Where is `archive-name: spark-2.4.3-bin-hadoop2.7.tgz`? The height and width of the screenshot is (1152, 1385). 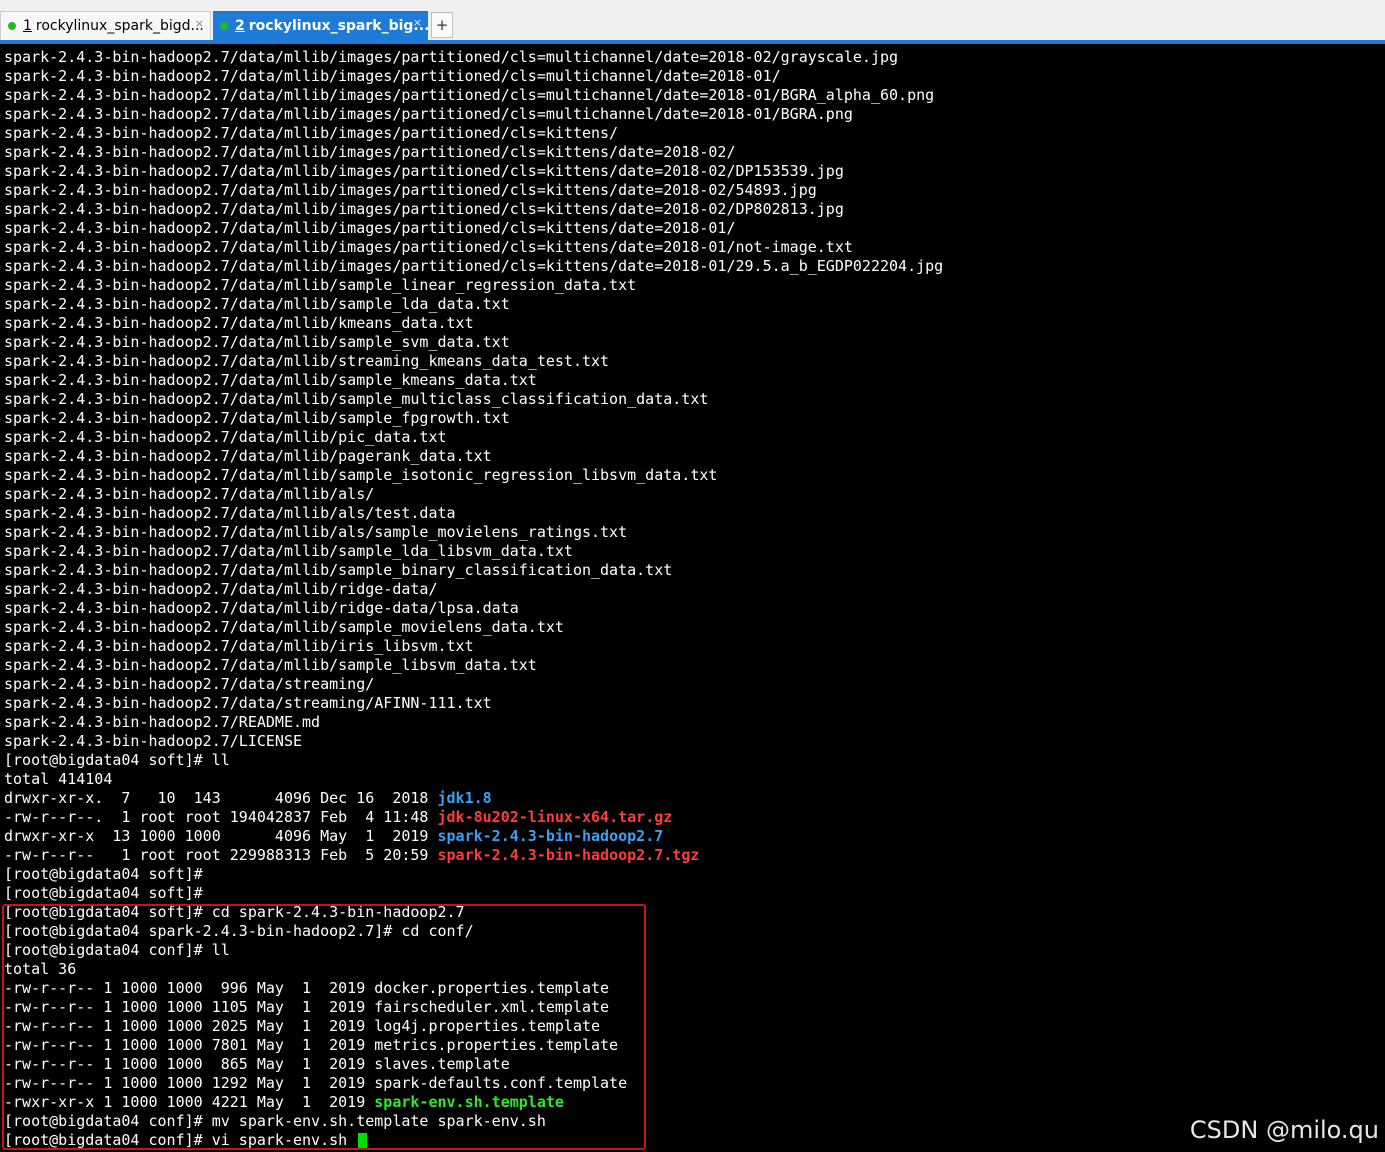 archive-name: spark-2.4.3-bin-hadoop2.7.tgz is located at coordinates (568, 855).